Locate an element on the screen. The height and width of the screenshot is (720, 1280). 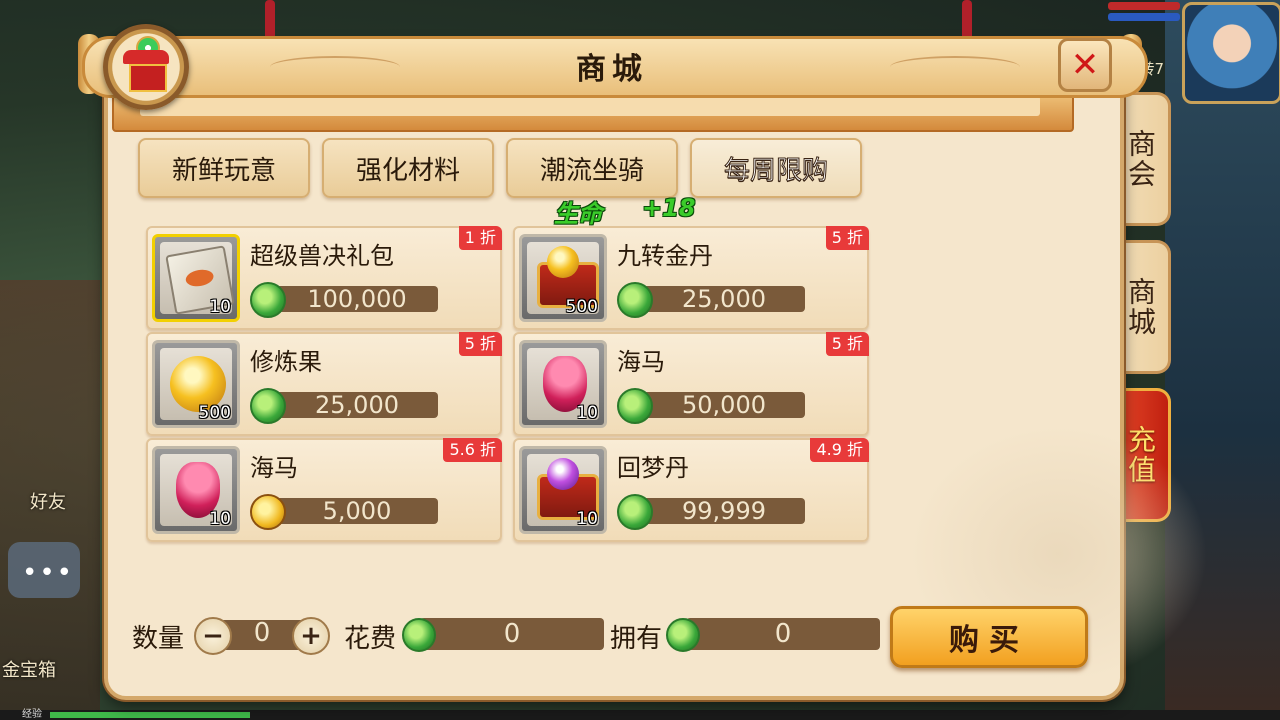
exp-label: 经验 is located at coordinates (32, 714).